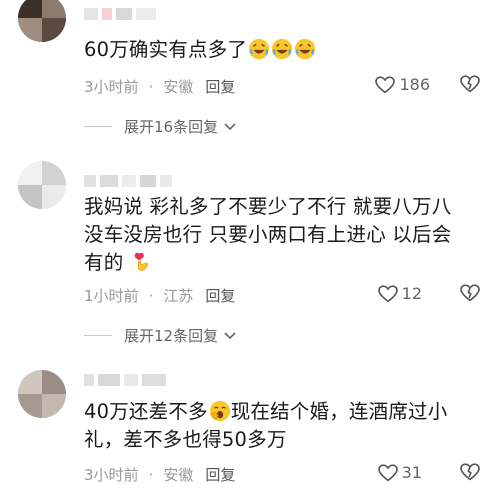 The image size is (500, 500). I want to click on expand-replies-button: 展开16条回复, so click(160, 126).